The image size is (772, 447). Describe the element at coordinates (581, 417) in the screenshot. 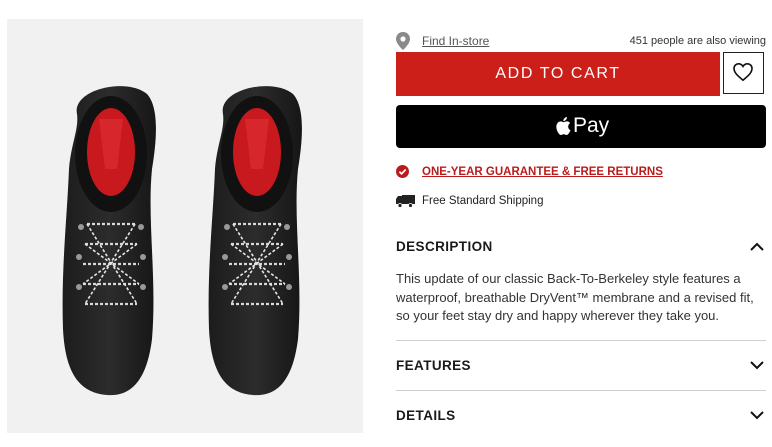

I see `details-section-header: DETAILS` at that location.